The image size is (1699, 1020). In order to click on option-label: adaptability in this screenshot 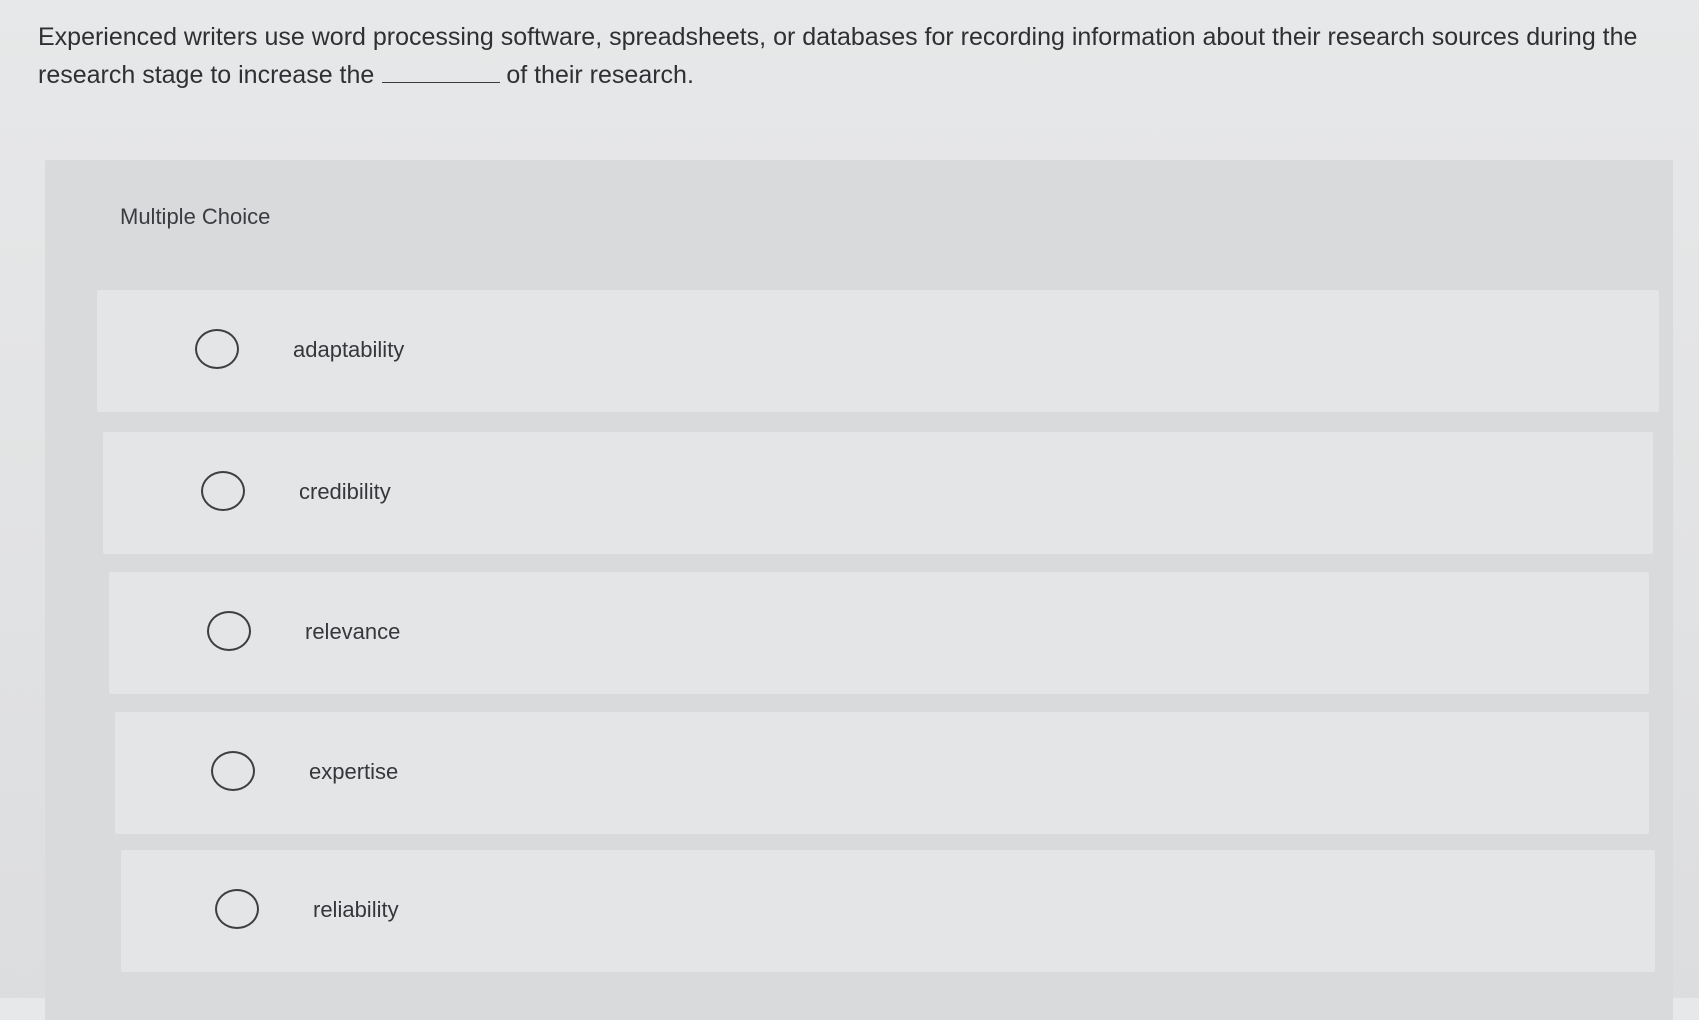, I will do `click(349, 349)`.